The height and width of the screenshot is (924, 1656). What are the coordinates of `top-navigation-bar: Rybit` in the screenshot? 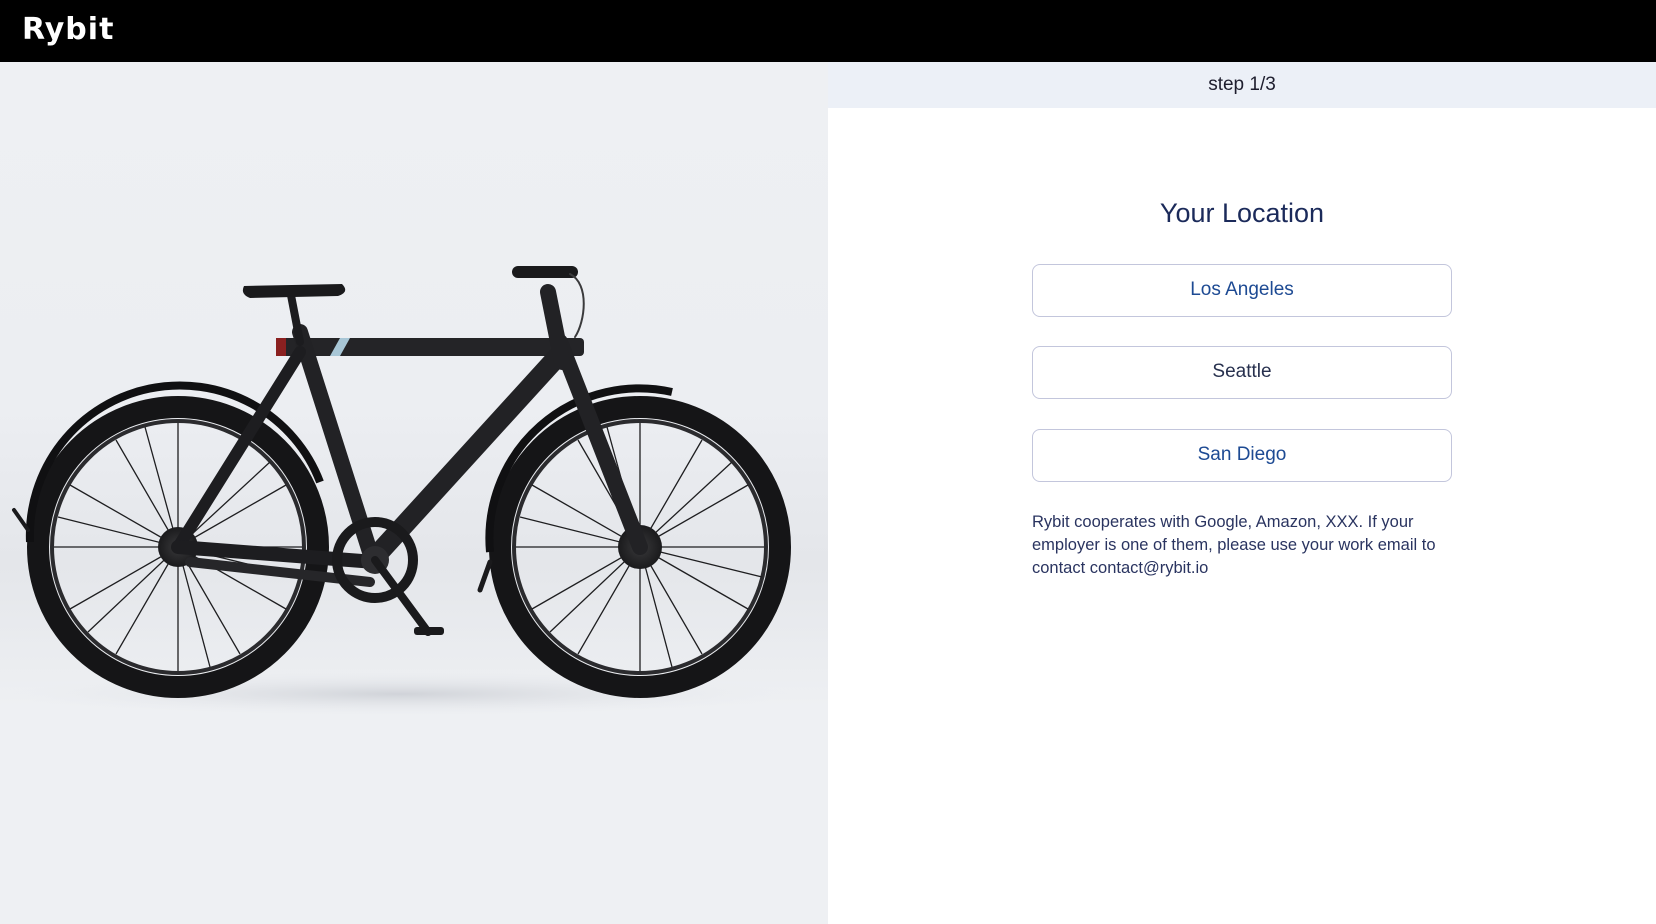 It's located at (828, 31).